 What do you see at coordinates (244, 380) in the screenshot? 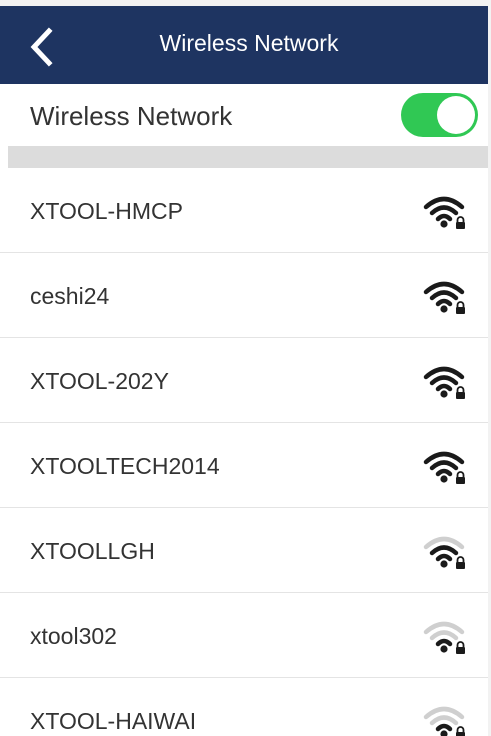
I see `network-item: XTOOL-202Y` at bounding box center [244, 380].